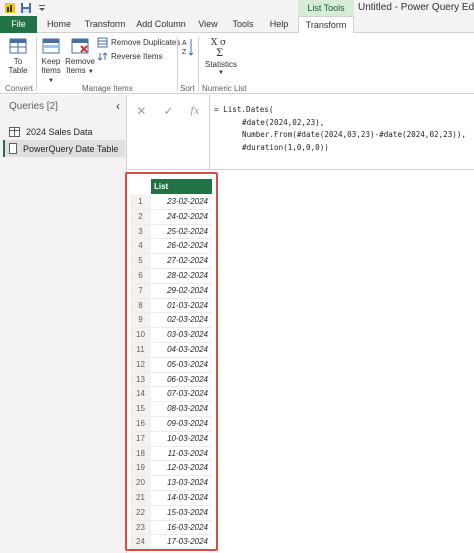  What do you see at coordinates (42, 8) in the screenshot?
I see `customize-toolbar-icon` at bounding box center [42, 8].